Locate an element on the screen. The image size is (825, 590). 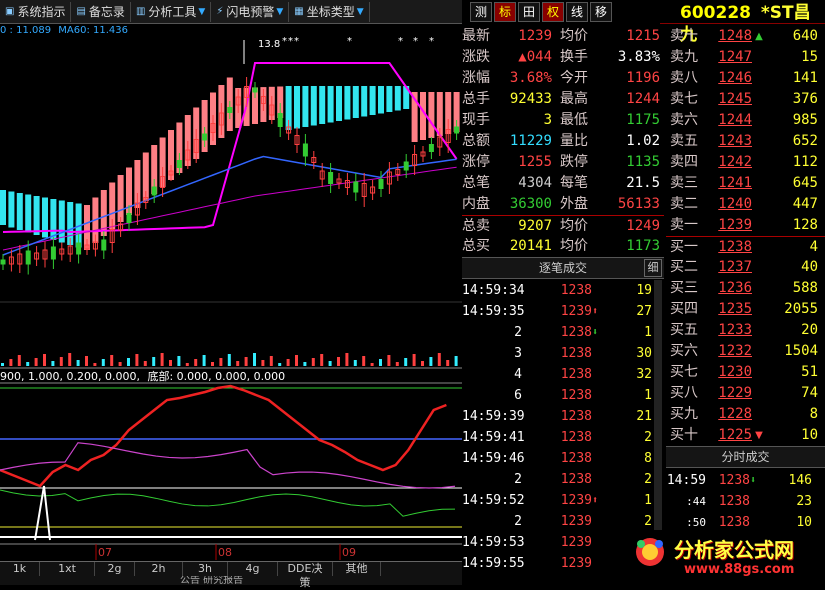
menu-item-4: ▦ 坐标类型 ▼ is located at coordinates (329, 11).